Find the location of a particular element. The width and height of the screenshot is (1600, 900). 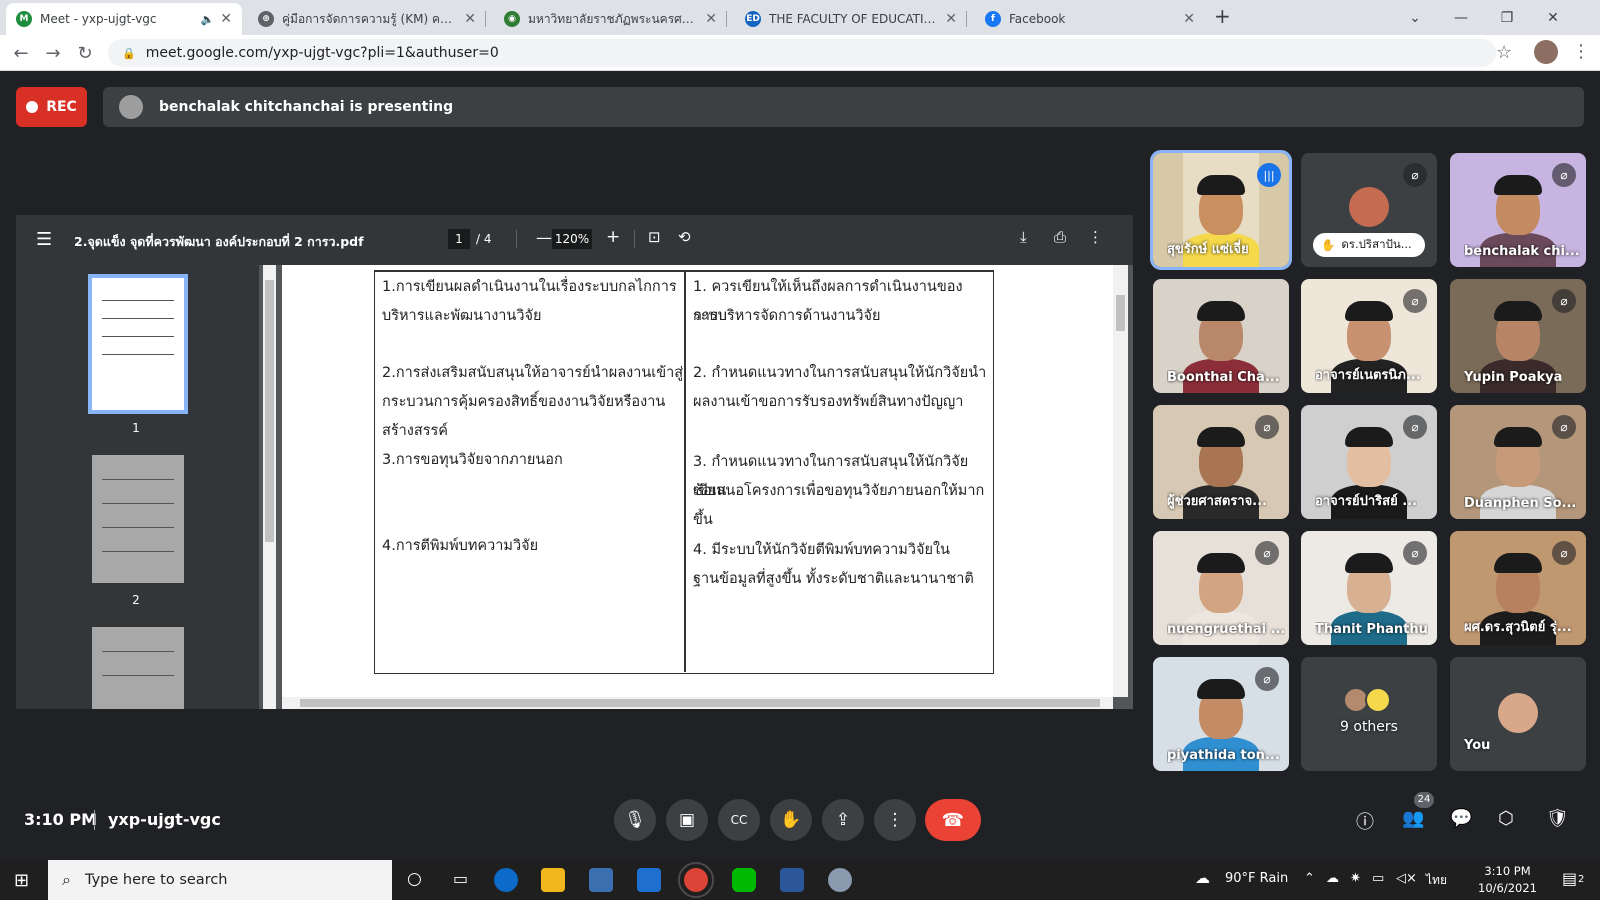

thumbnail-scrollbar is located at coordinates (269, 487).